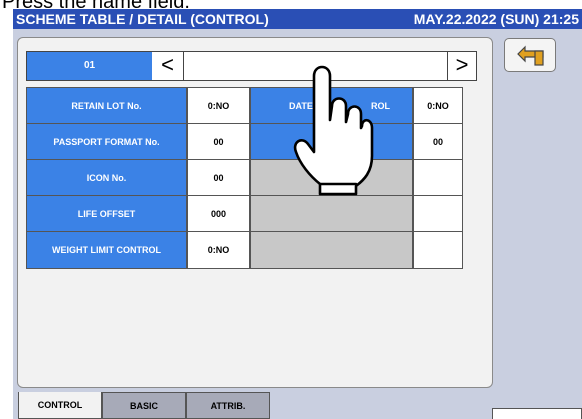  Describe the element at coordinates (60, 405) in the screenshot. I see `tab-control: CONTROL` at that location.